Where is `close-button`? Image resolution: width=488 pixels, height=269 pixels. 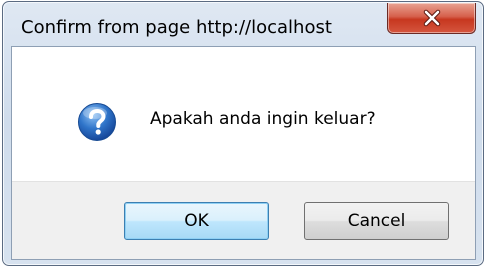
close-button is located at coordinates (431, 18).